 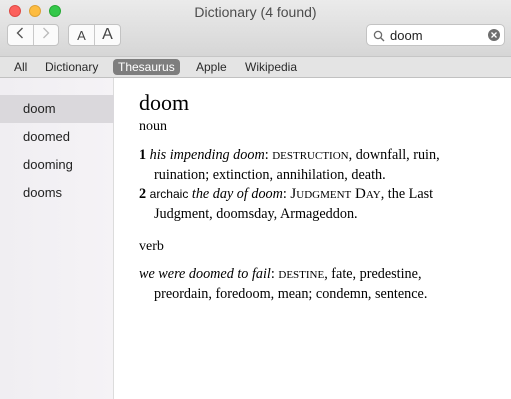 What do you see at coordinates (57, 165) in the screenshot?
I see `sidebar-item-dooming: dooming` at bounding box center [57, 165].